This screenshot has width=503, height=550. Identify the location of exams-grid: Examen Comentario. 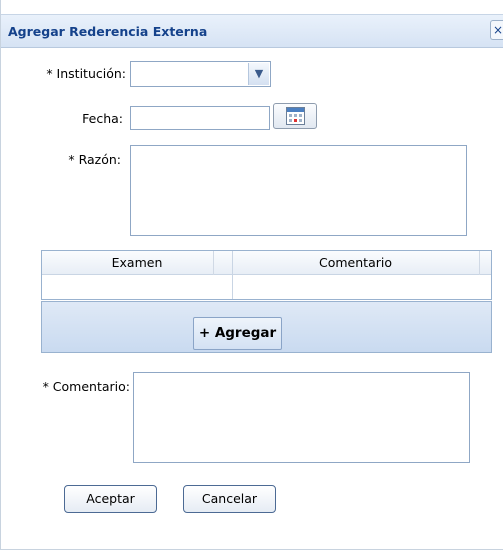
(266, 275).